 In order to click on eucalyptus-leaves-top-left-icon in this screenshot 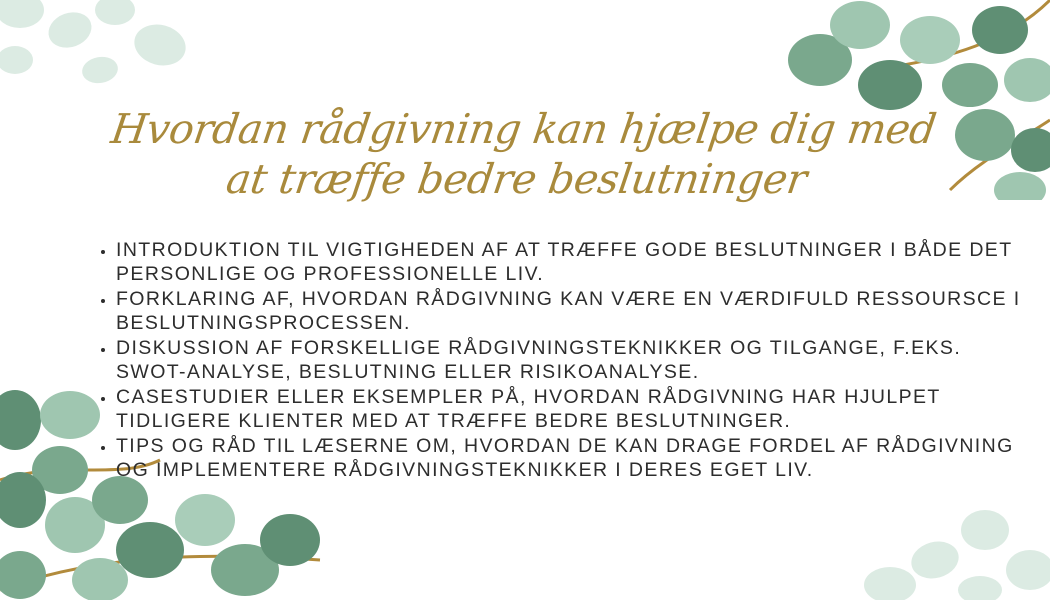, I will do `click(93, 42)`.